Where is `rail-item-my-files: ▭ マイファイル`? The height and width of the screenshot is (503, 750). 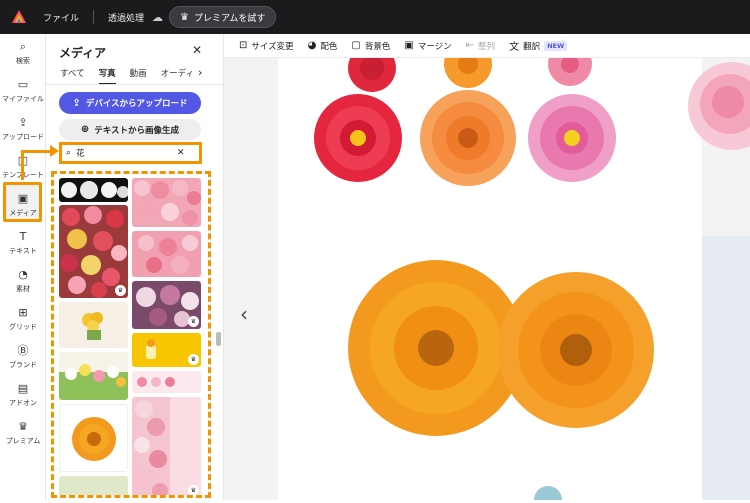
rail-item-my-files: ▭ マイファイル is located at coordinates (23, 91).